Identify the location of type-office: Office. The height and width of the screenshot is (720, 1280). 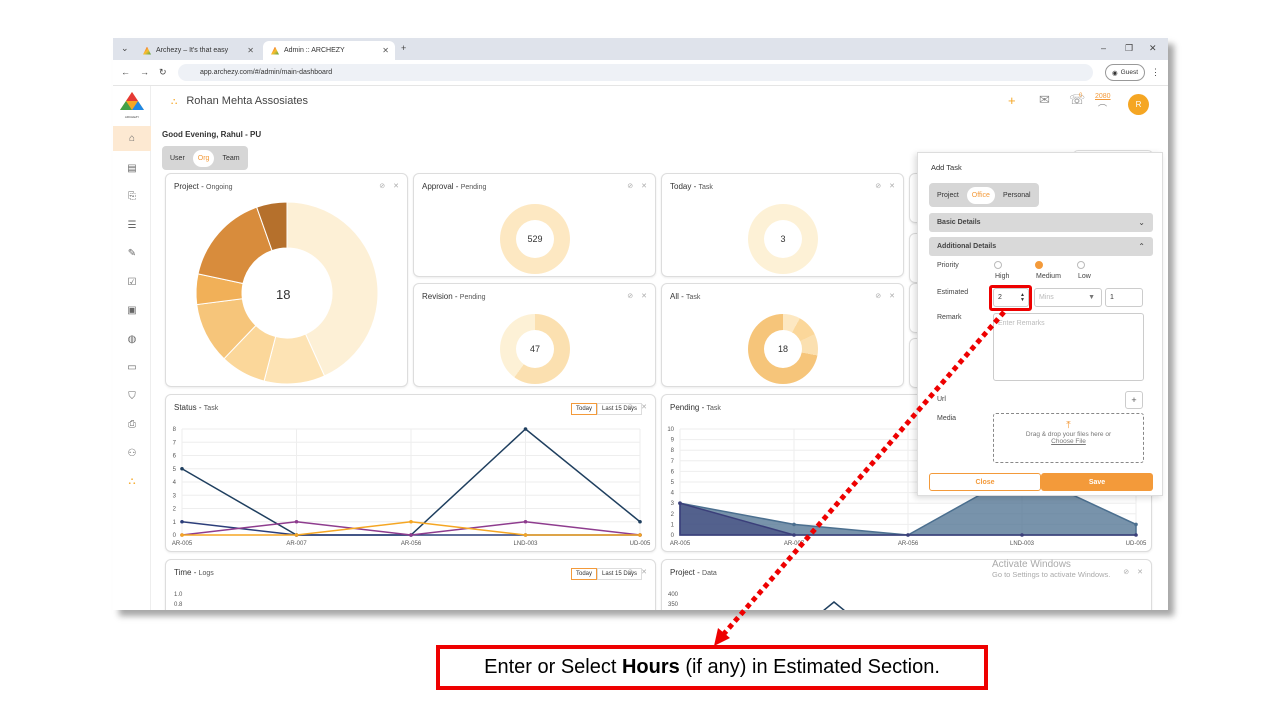
(980, 195).